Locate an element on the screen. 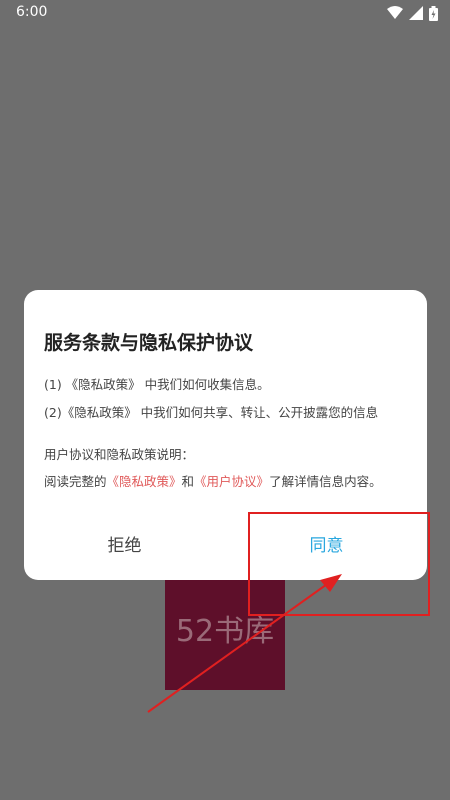  wifi-icon is located at coordinates (395, 12).